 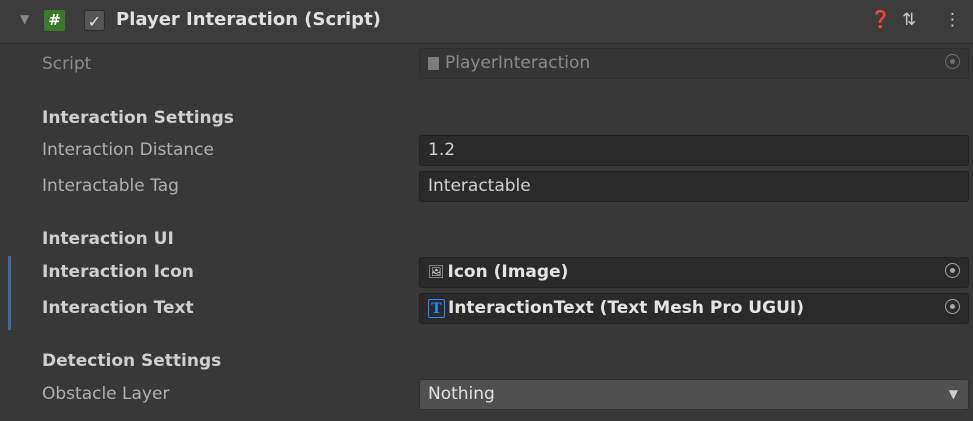 I want to click on section-heading-detection-settings: Detection Settings, so click(x=132, y=361).